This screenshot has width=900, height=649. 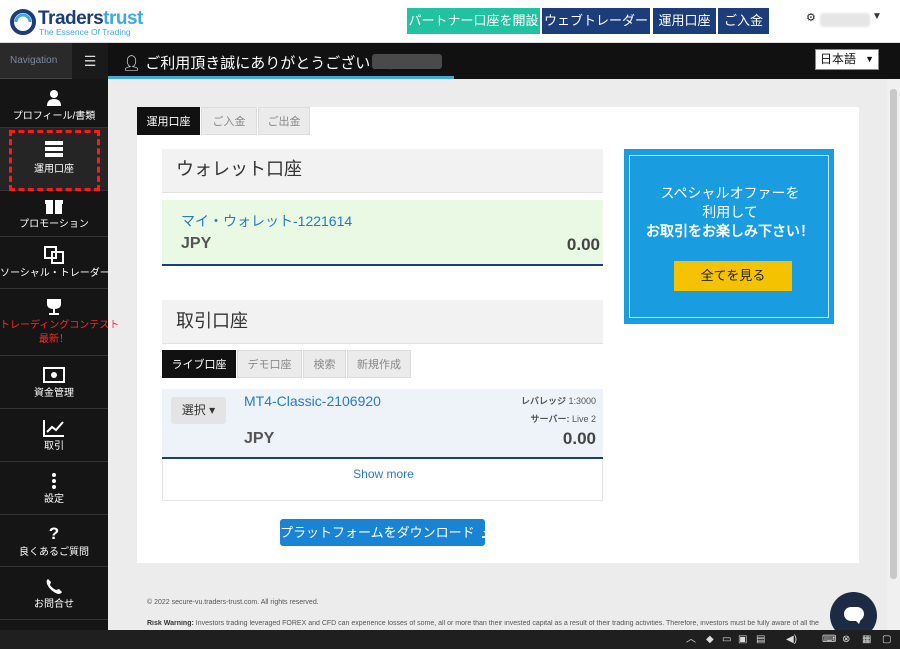 I want to click on sidebar-item-label: プロフィール/書類, so click(x=54, y=116).